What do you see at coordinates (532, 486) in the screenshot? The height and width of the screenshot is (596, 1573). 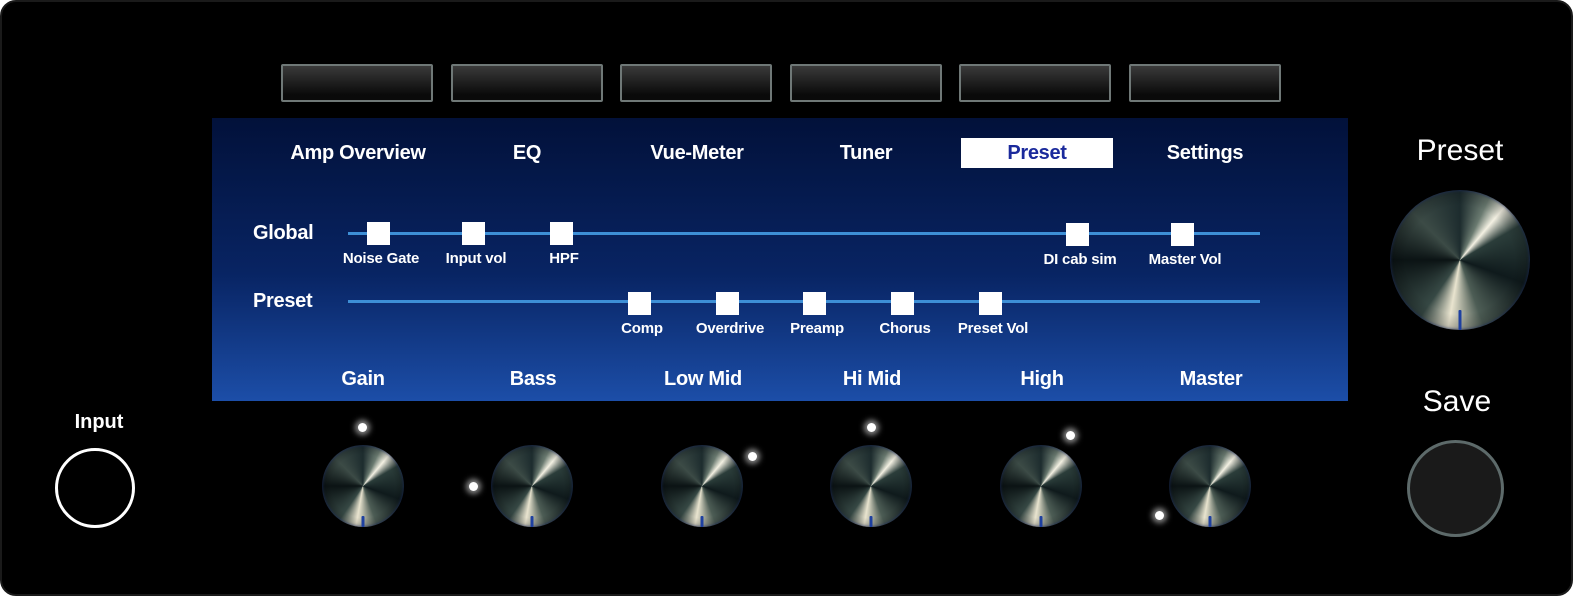 I see `bass-knob` at bounding box center [532, 486].